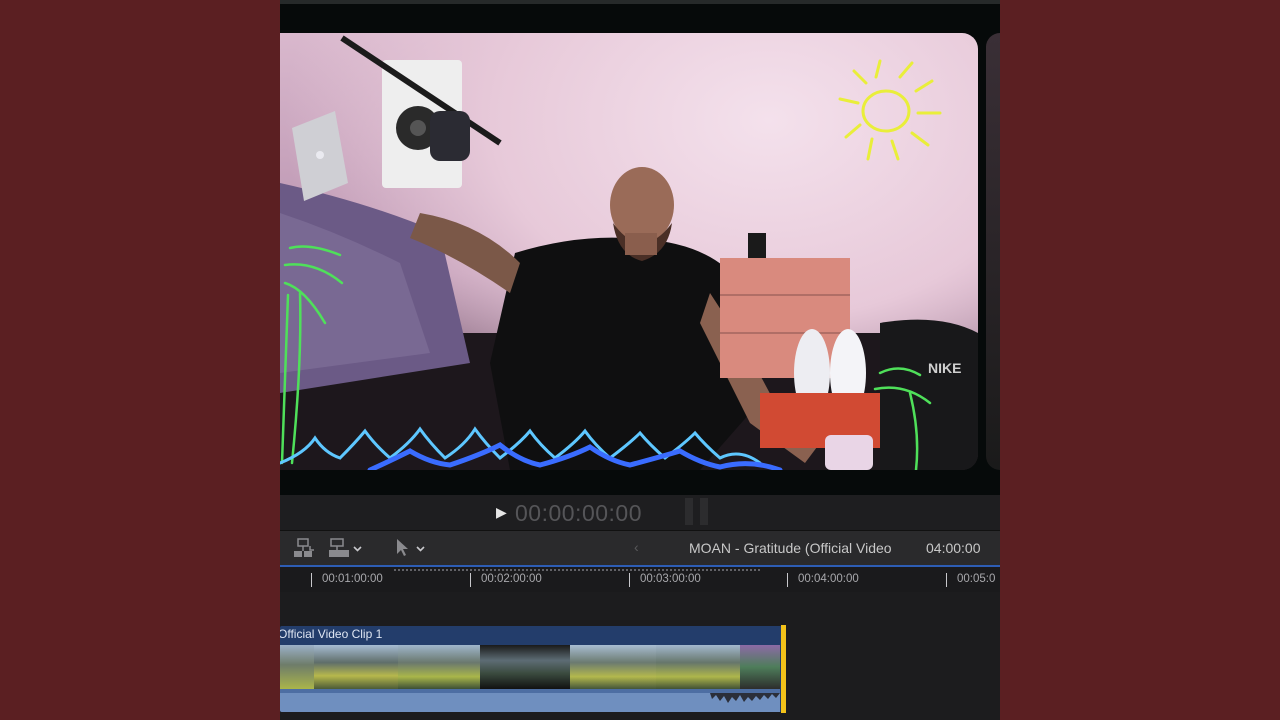 The image size is (1280, 720). What do you see at coordinates (828, 579) in the screenshot?
I see `ruler-tick-label: 00:04:00:00` at bounding box center [828, 579].